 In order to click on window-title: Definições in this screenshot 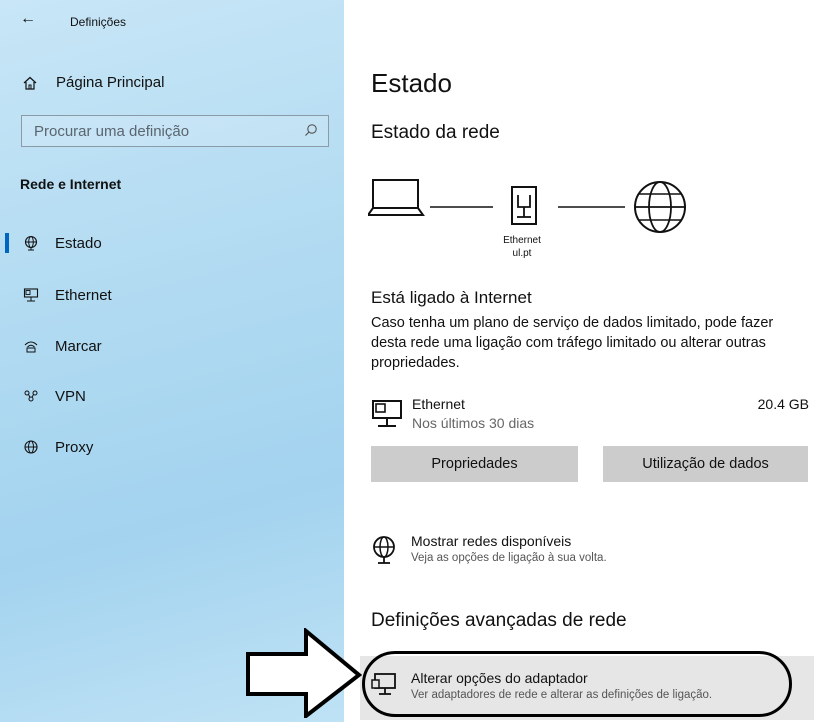, I will do `click(98, 22)`.